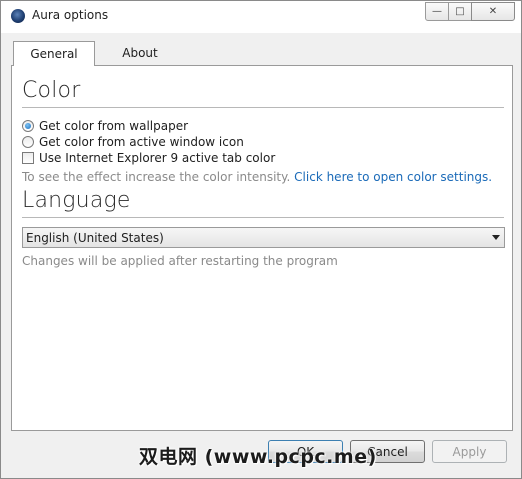 This screenshot has height=479, width=522. I want to click on watermark-text: 双电网 (www.pcpc.me), so click(258, 457).